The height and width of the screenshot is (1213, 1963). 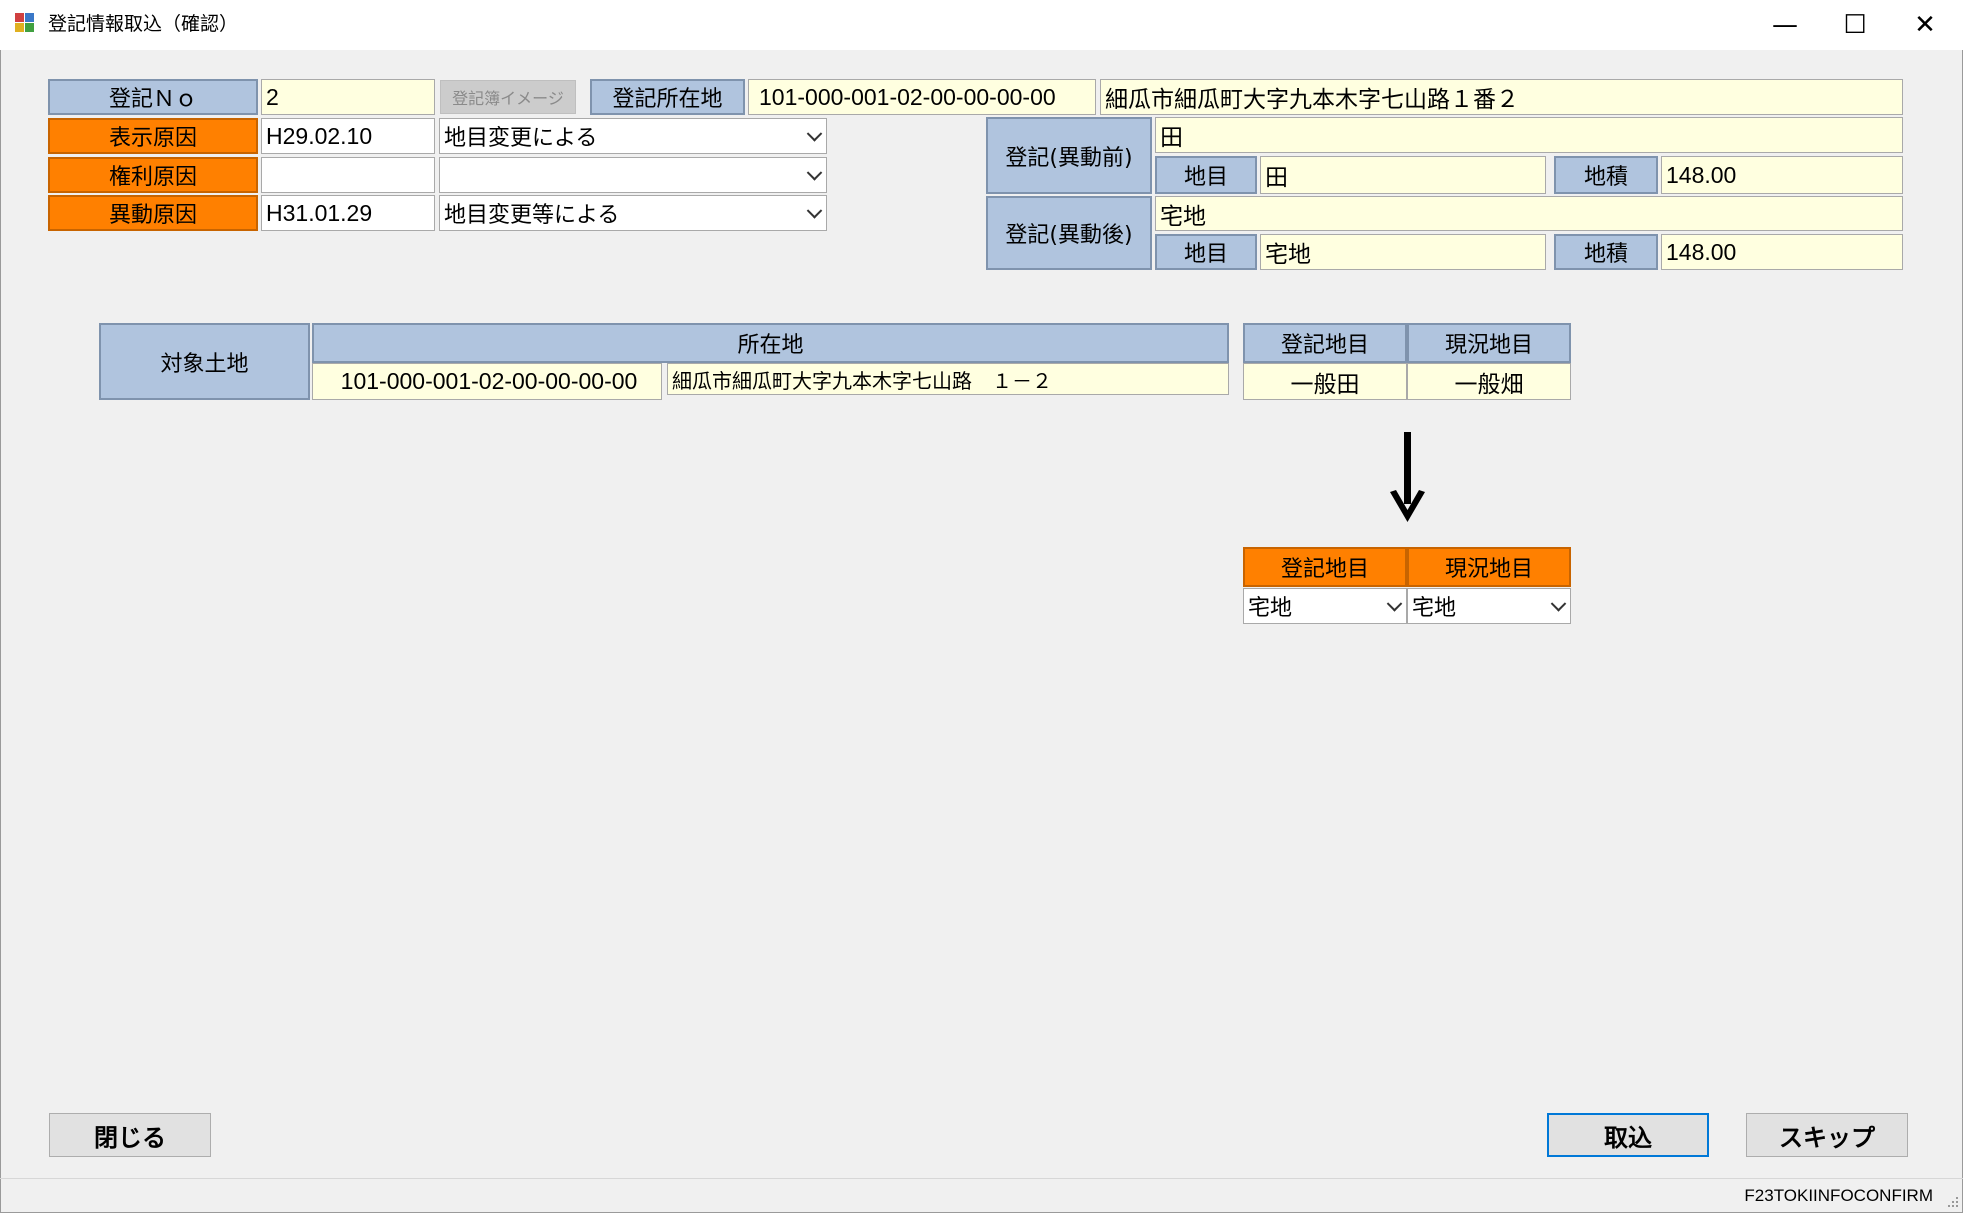 What do you see at coordinates (1628, 1135) in the screenshot?
I see `import-button: 取込` at bounding box center [1628, 1135].